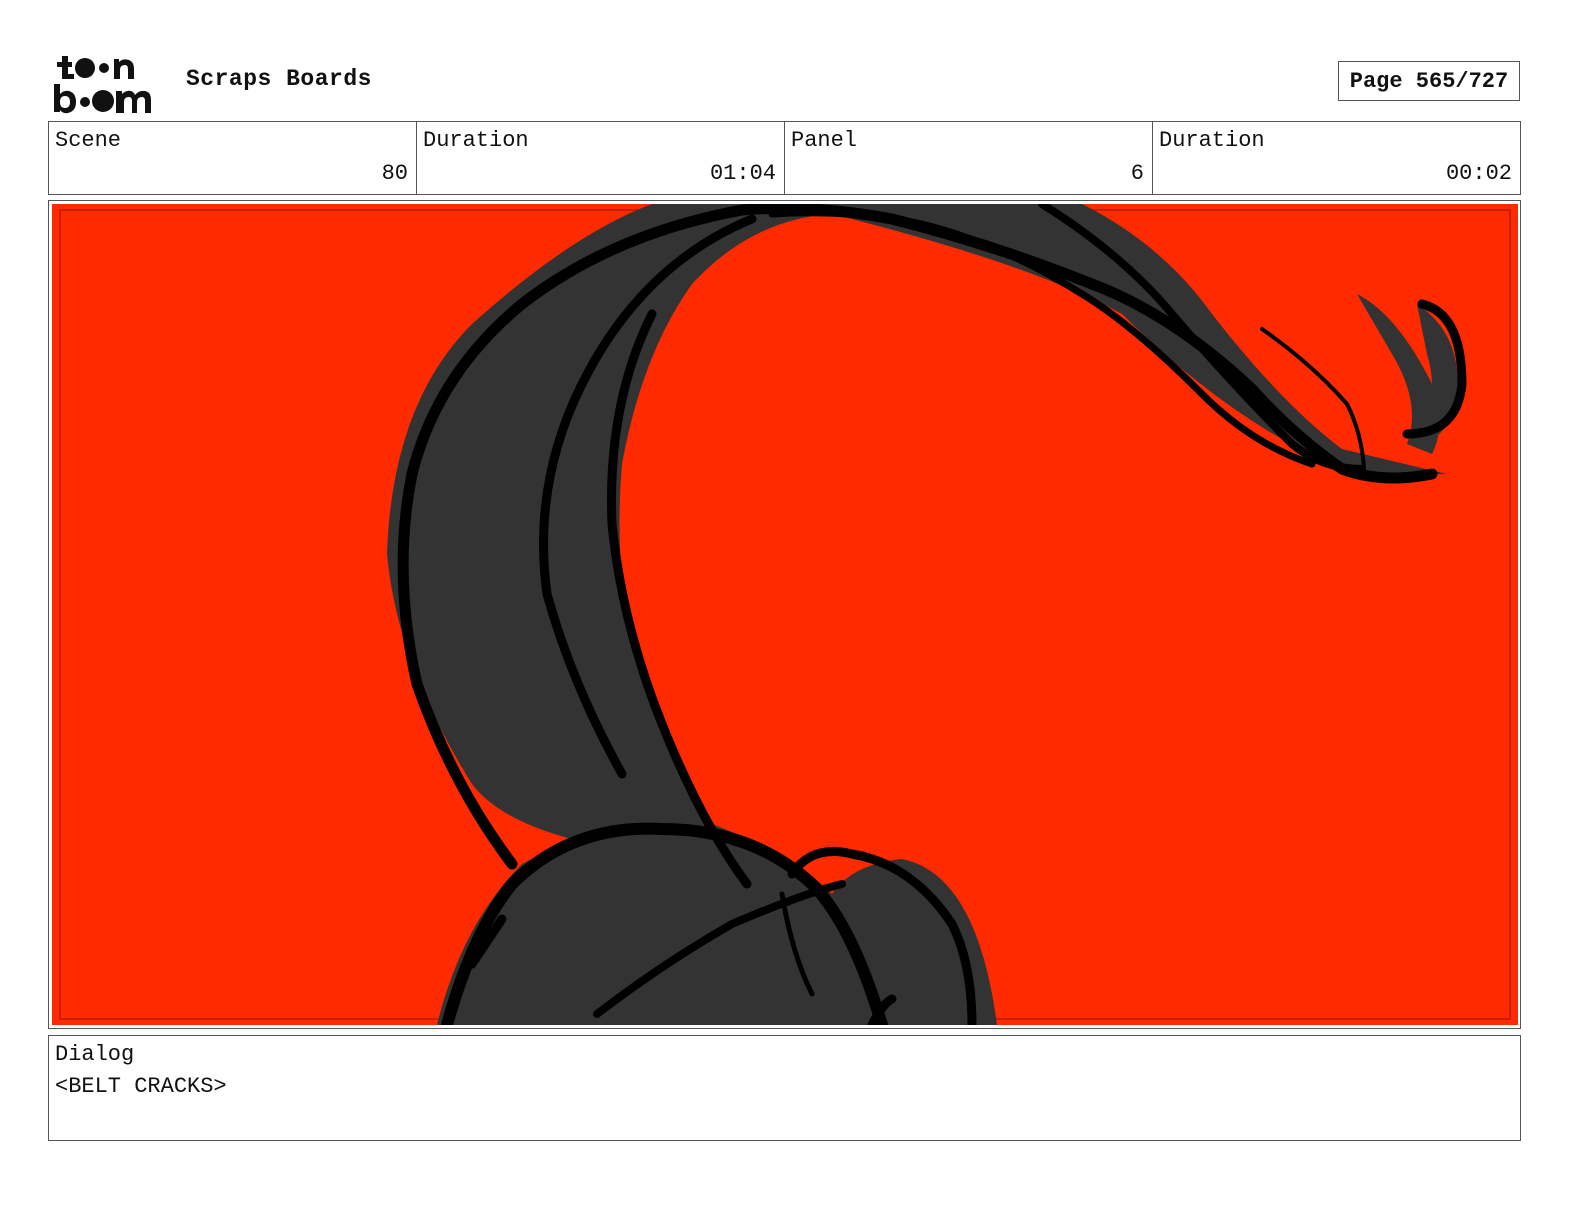 Image resolution: width=1584 pixels, height=1224 pixels. What do you see at coordinates (1137, 173) in the screenshot?
I see `panel-value: 6` at bounding box center [1137, 173].